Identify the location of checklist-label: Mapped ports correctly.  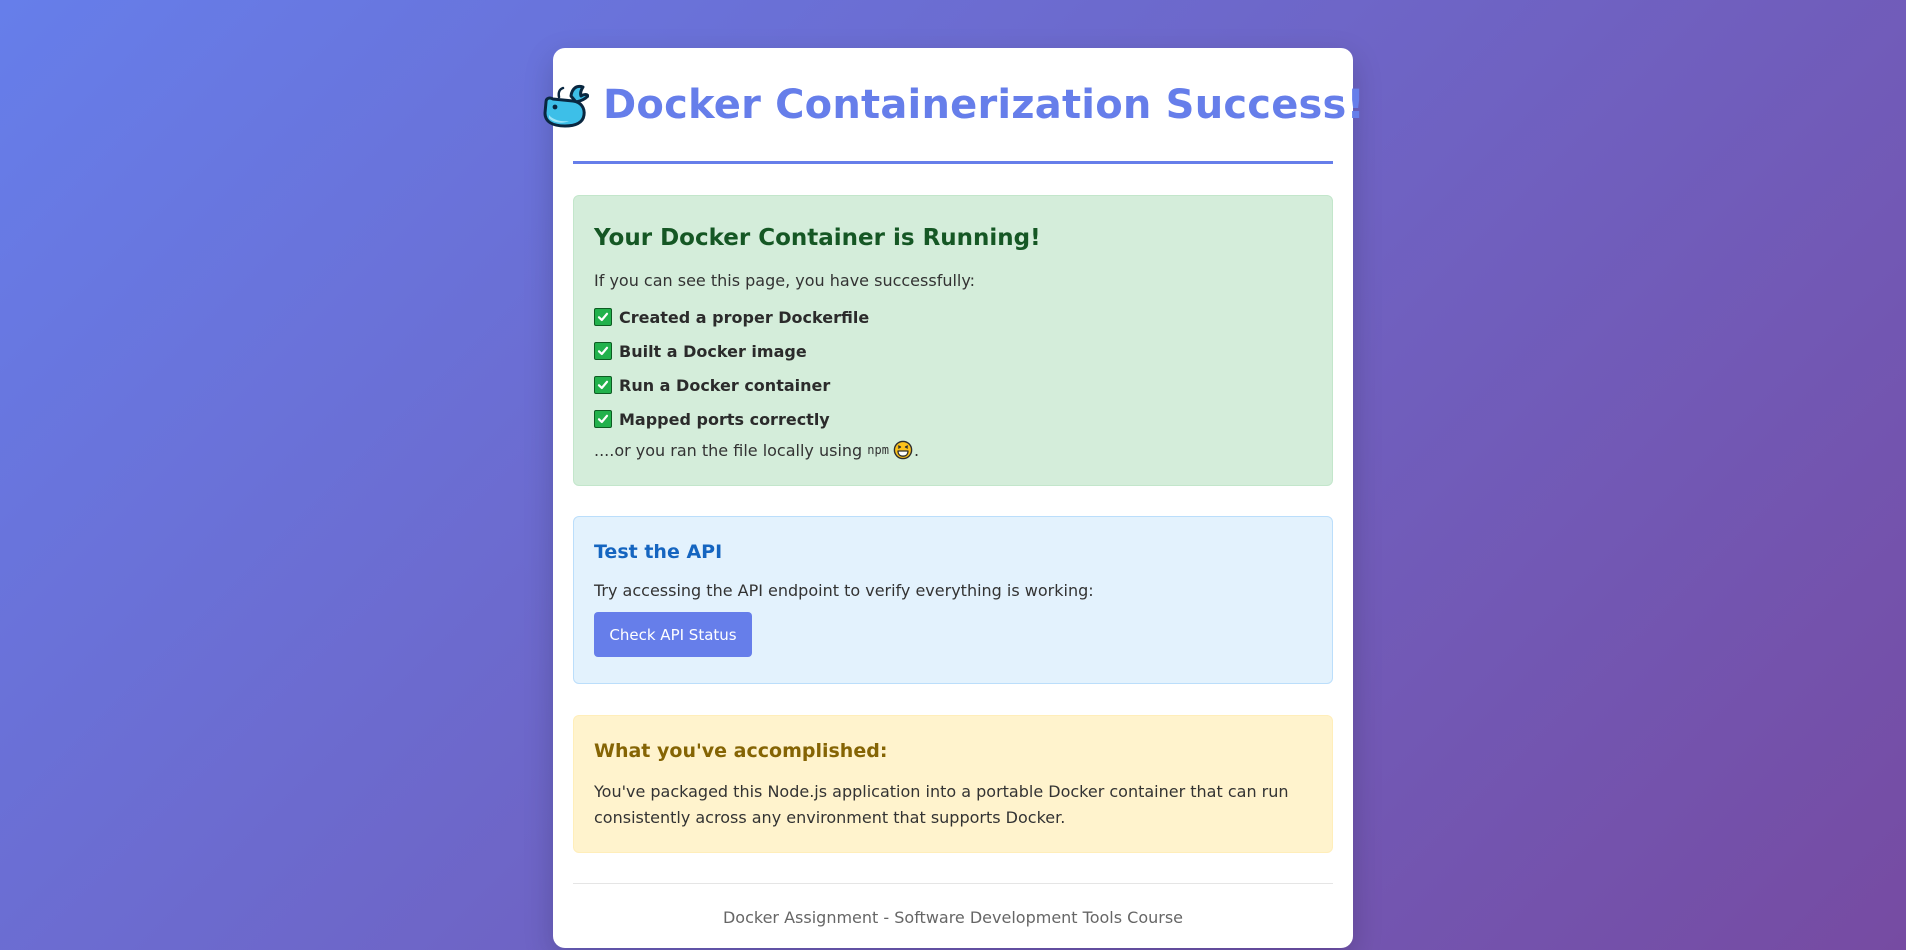
(724, 419).